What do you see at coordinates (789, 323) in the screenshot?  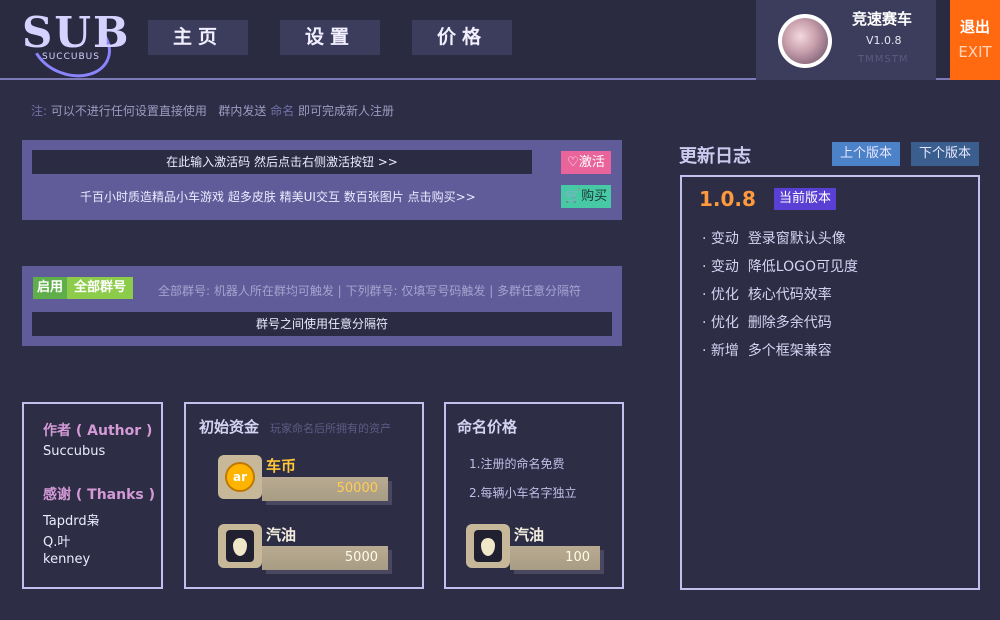 I see `changelog-item-text: 删除多余代码` at bounding box center [789, 323].